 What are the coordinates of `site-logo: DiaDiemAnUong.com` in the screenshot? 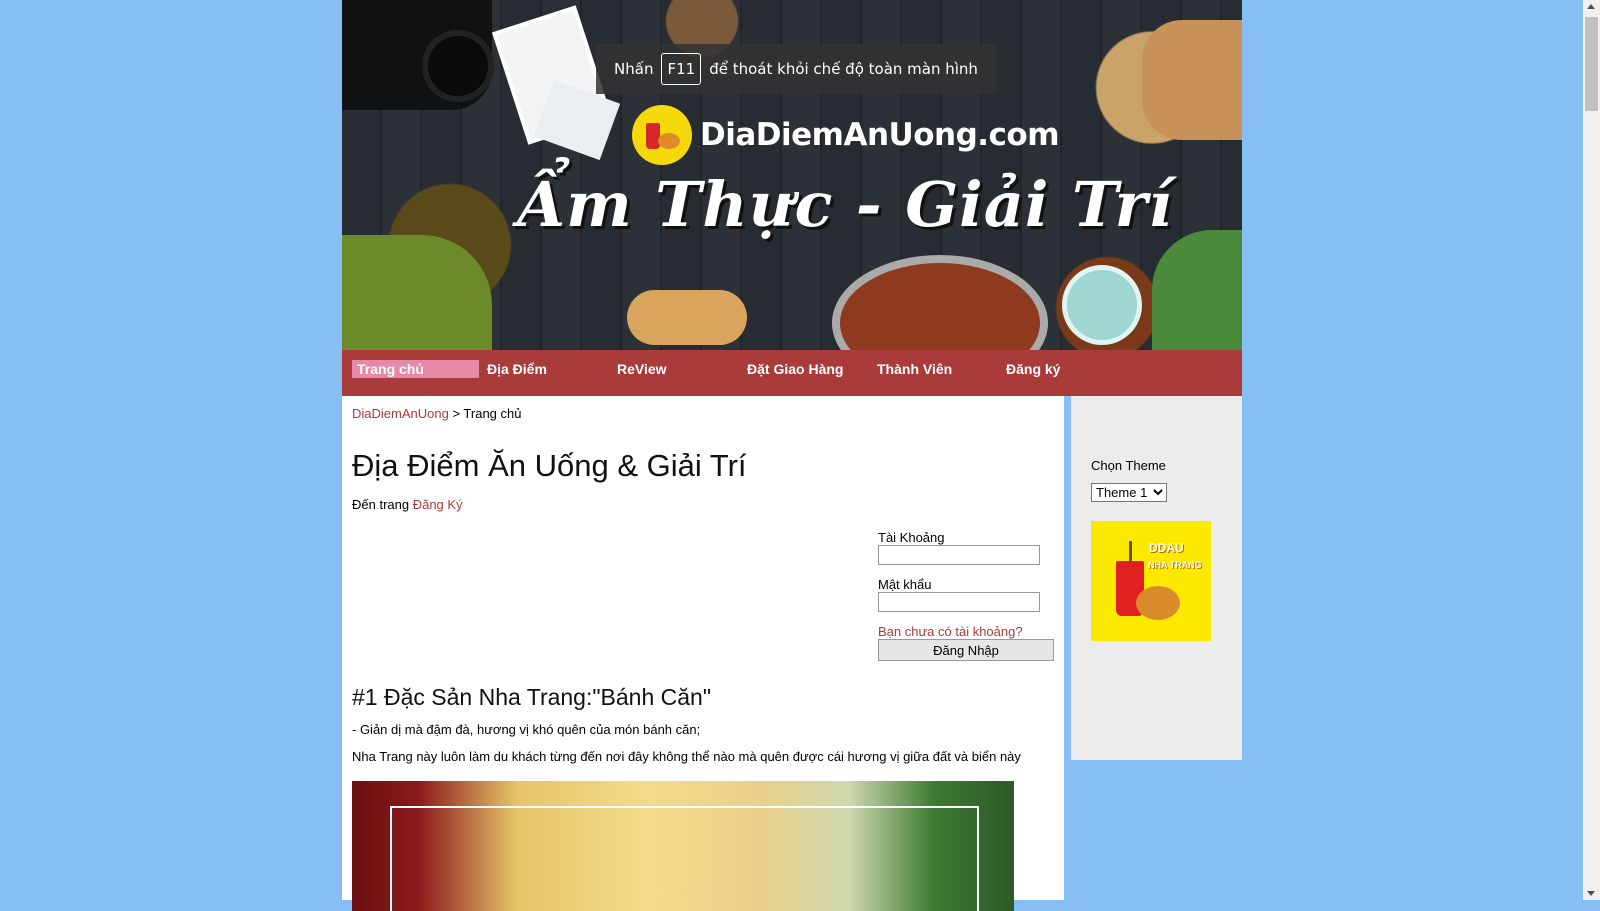 It's located at (846, 135).